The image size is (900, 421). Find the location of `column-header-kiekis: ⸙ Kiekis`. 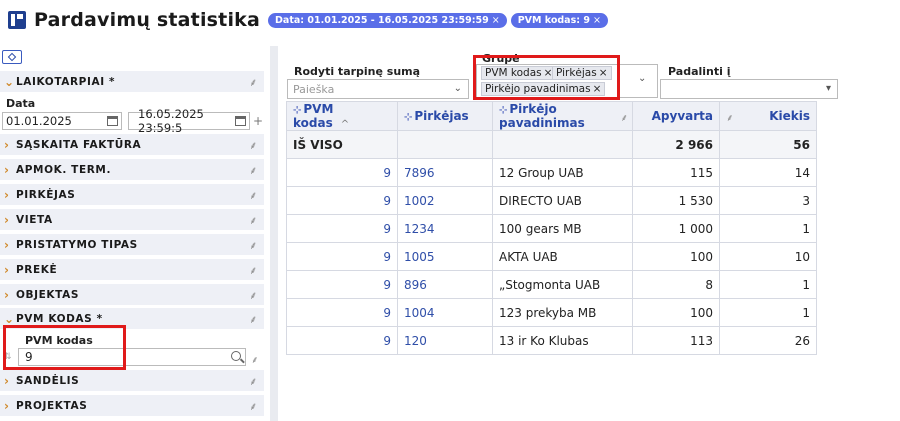

column-header-kiekis: ⸙ Kiekis is located at coordinates (768, 116).